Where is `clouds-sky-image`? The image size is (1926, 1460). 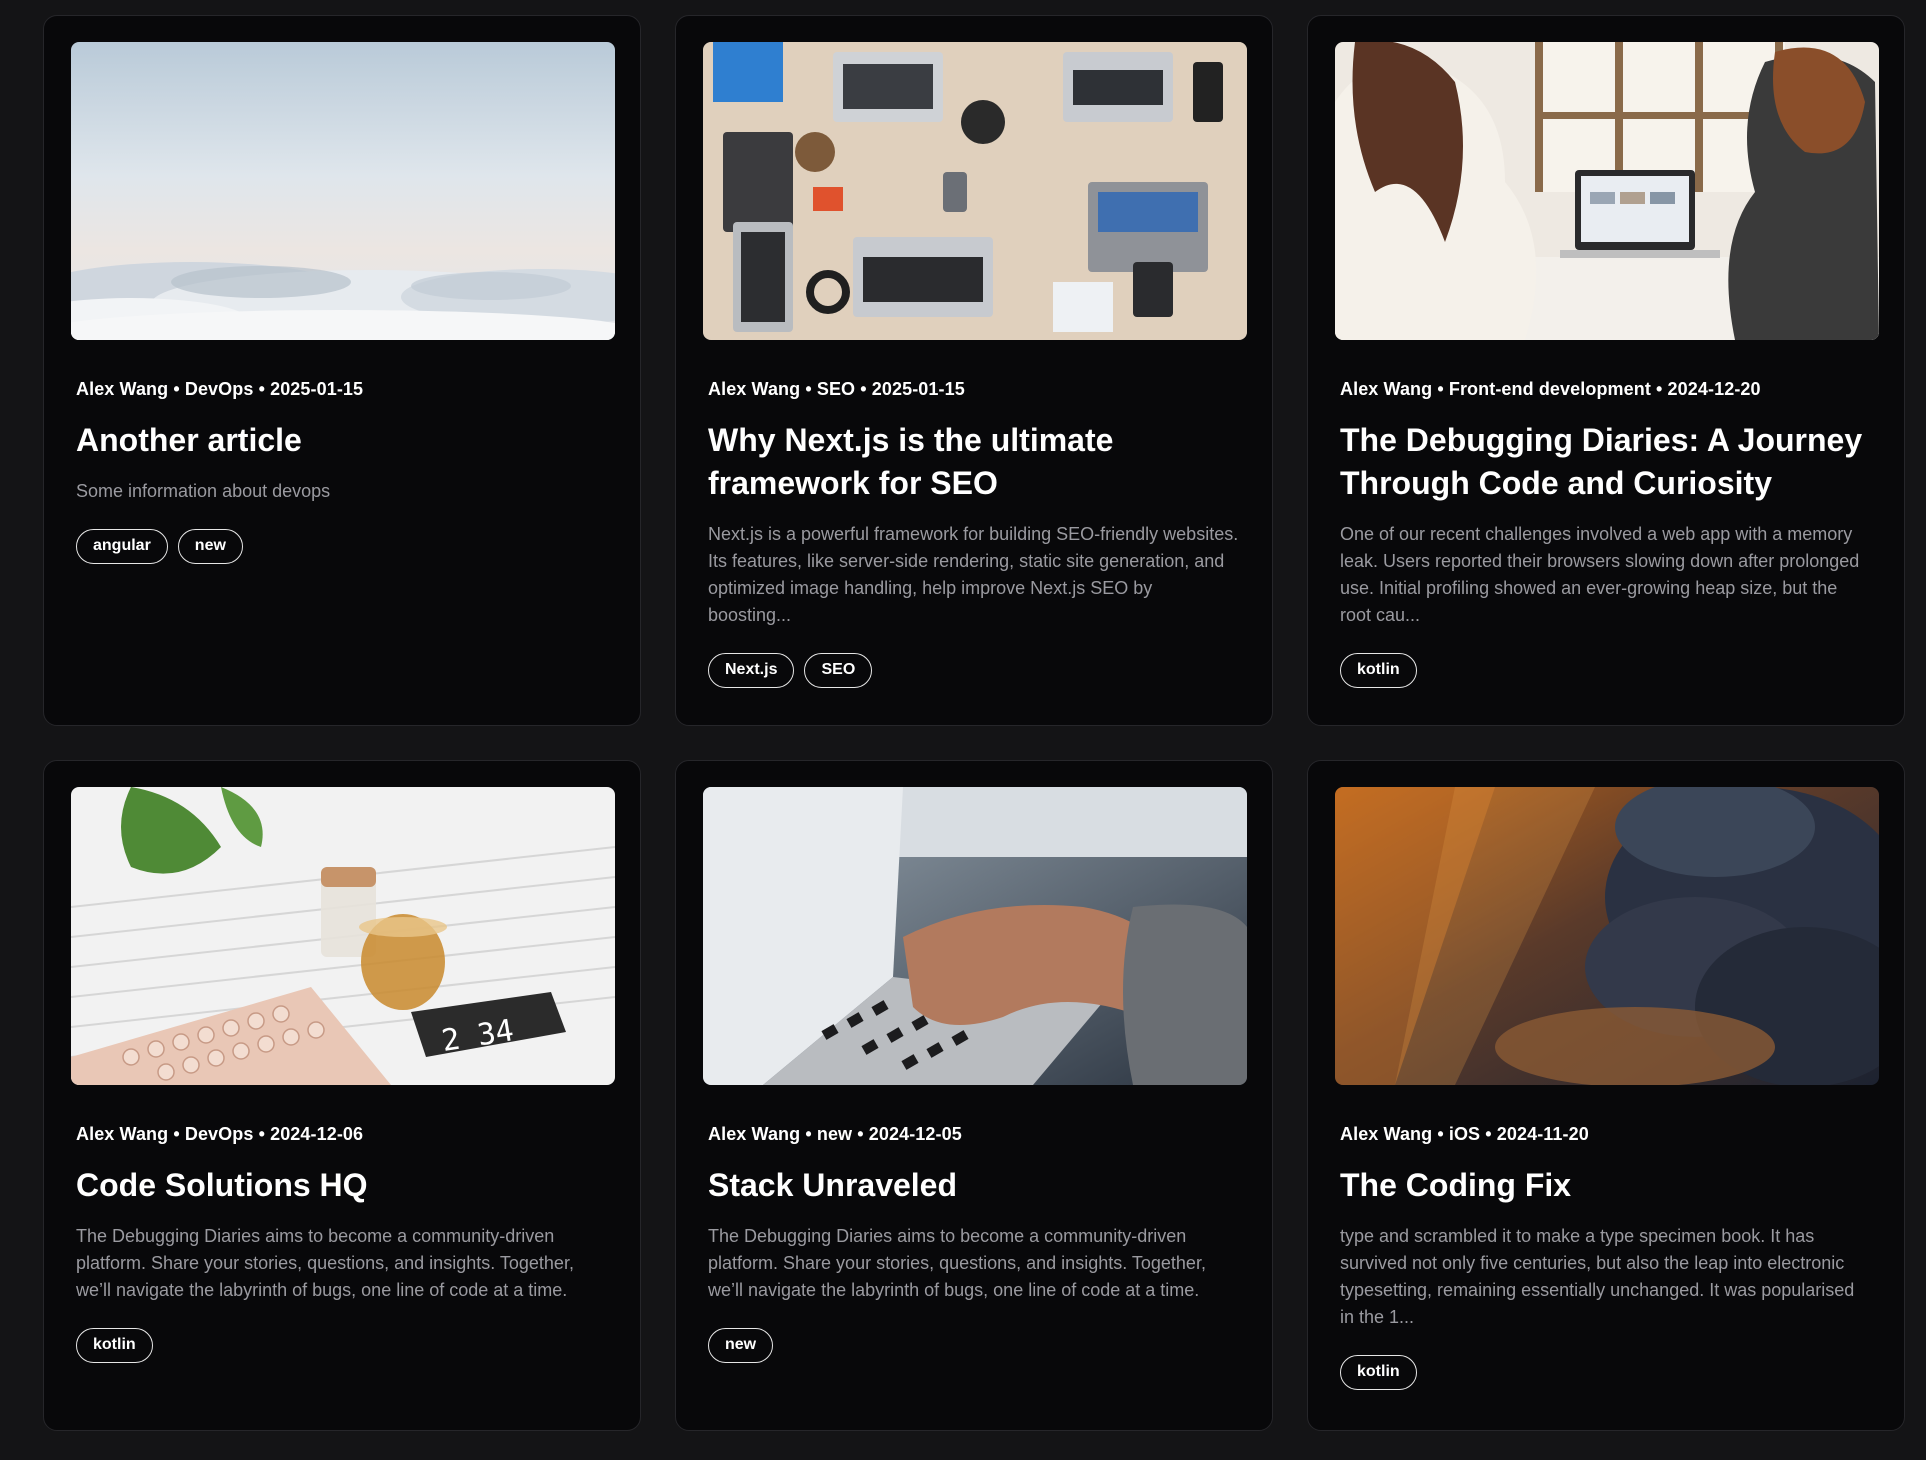 clouds-sky-image is located at coordinates (343, 191).